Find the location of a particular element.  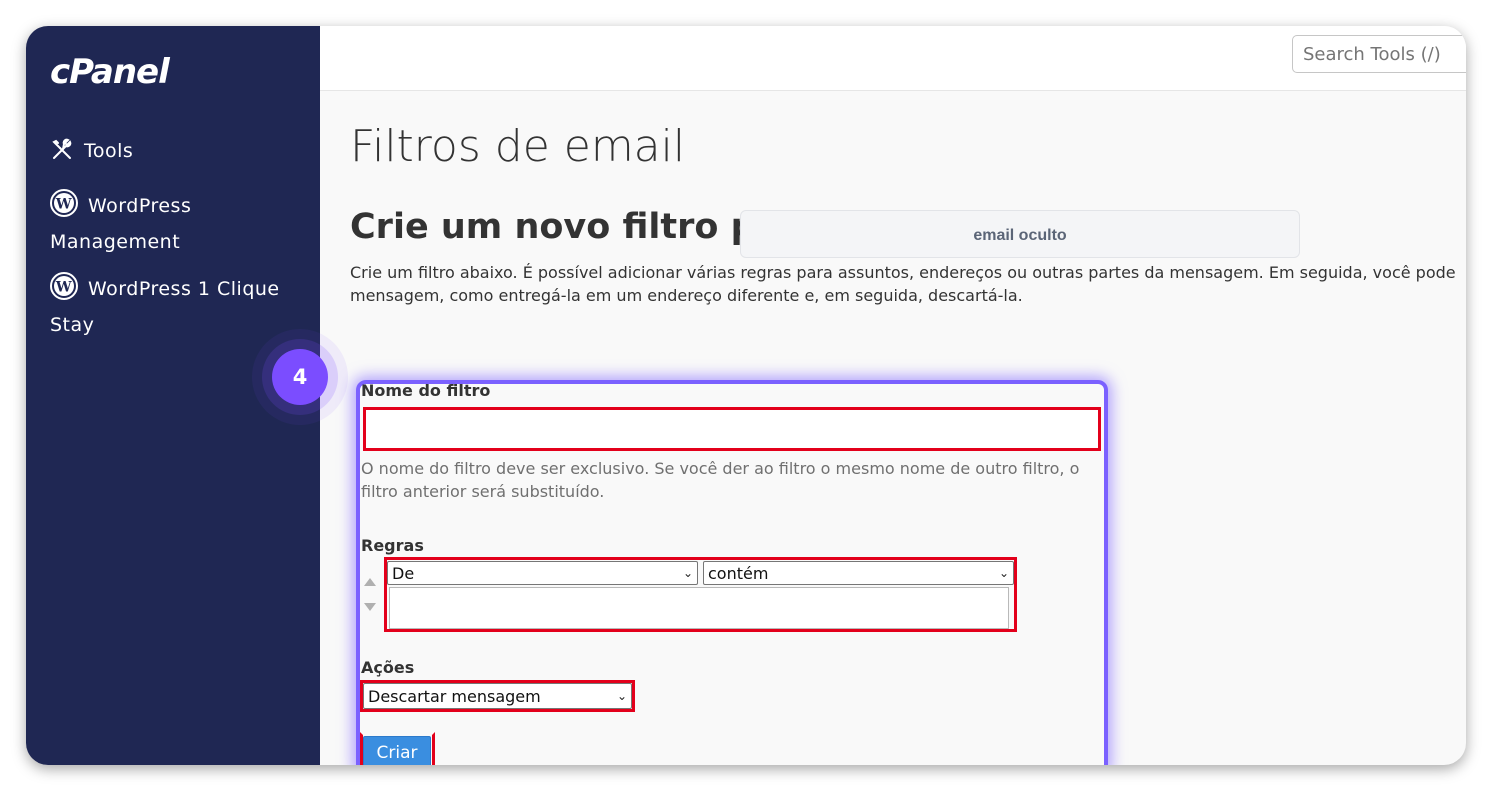

sidebar-item-tools: Tools is located at coordinates (91, 154).